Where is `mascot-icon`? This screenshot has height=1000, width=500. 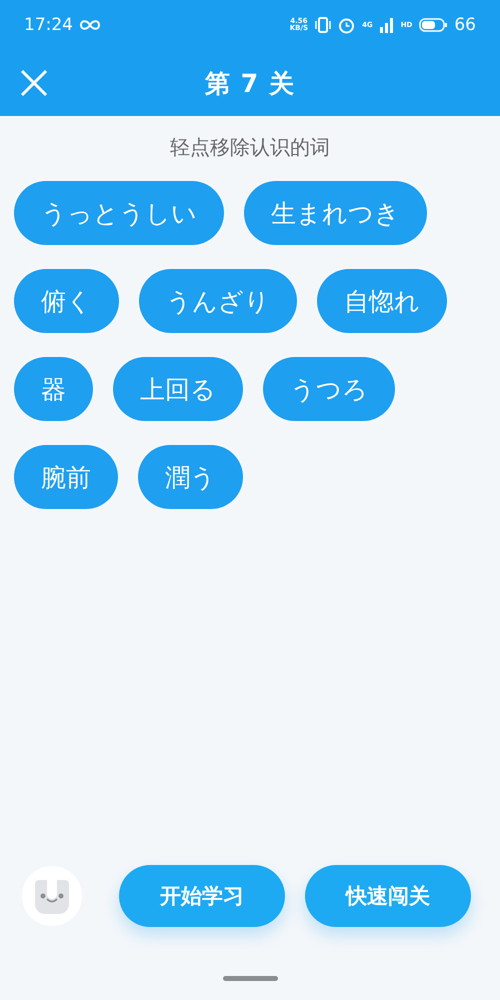 mascot-icon is located at coordinates (52, 896).